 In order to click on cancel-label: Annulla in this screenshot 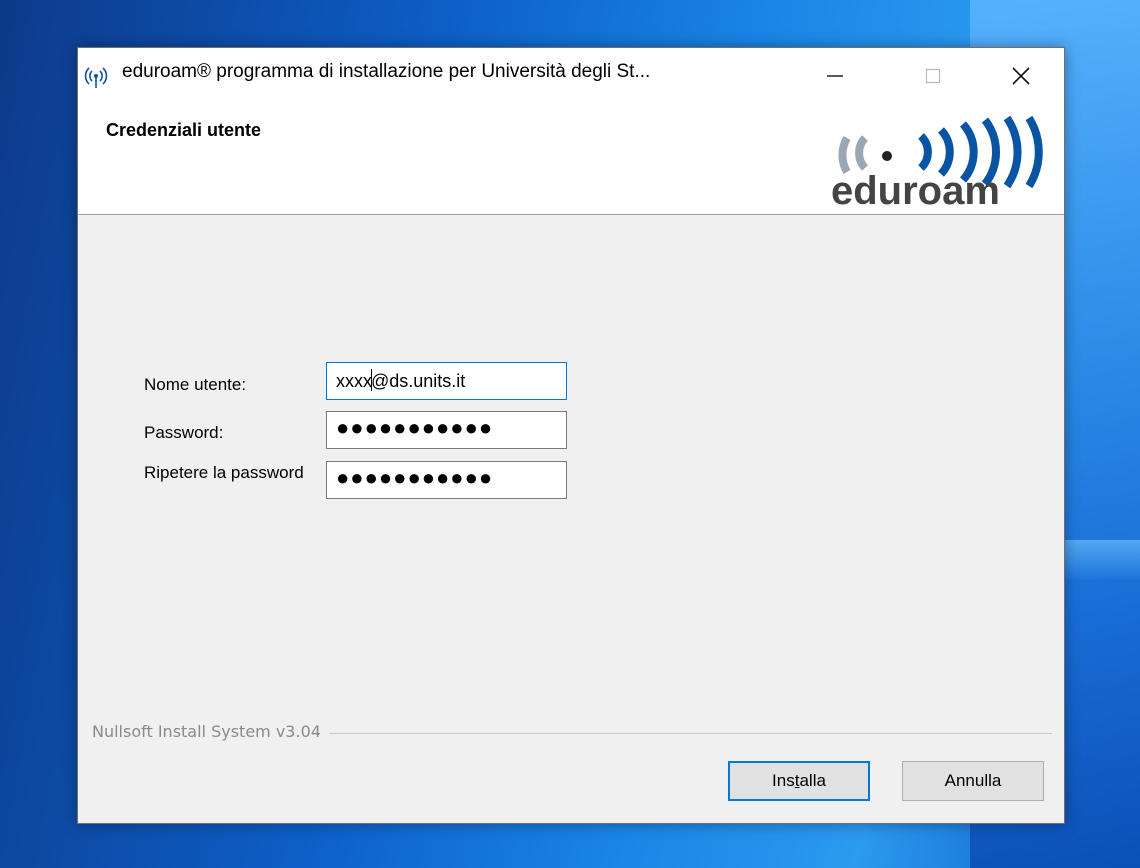, I will do `click(973, 780)`.